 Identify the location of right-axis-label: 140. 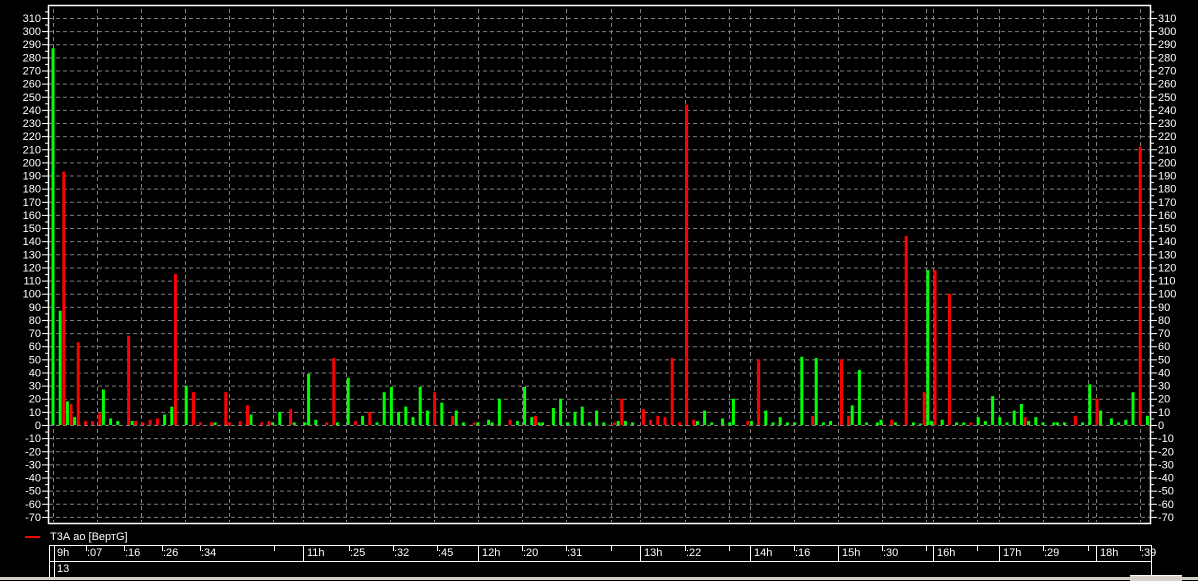
(1167, 242).